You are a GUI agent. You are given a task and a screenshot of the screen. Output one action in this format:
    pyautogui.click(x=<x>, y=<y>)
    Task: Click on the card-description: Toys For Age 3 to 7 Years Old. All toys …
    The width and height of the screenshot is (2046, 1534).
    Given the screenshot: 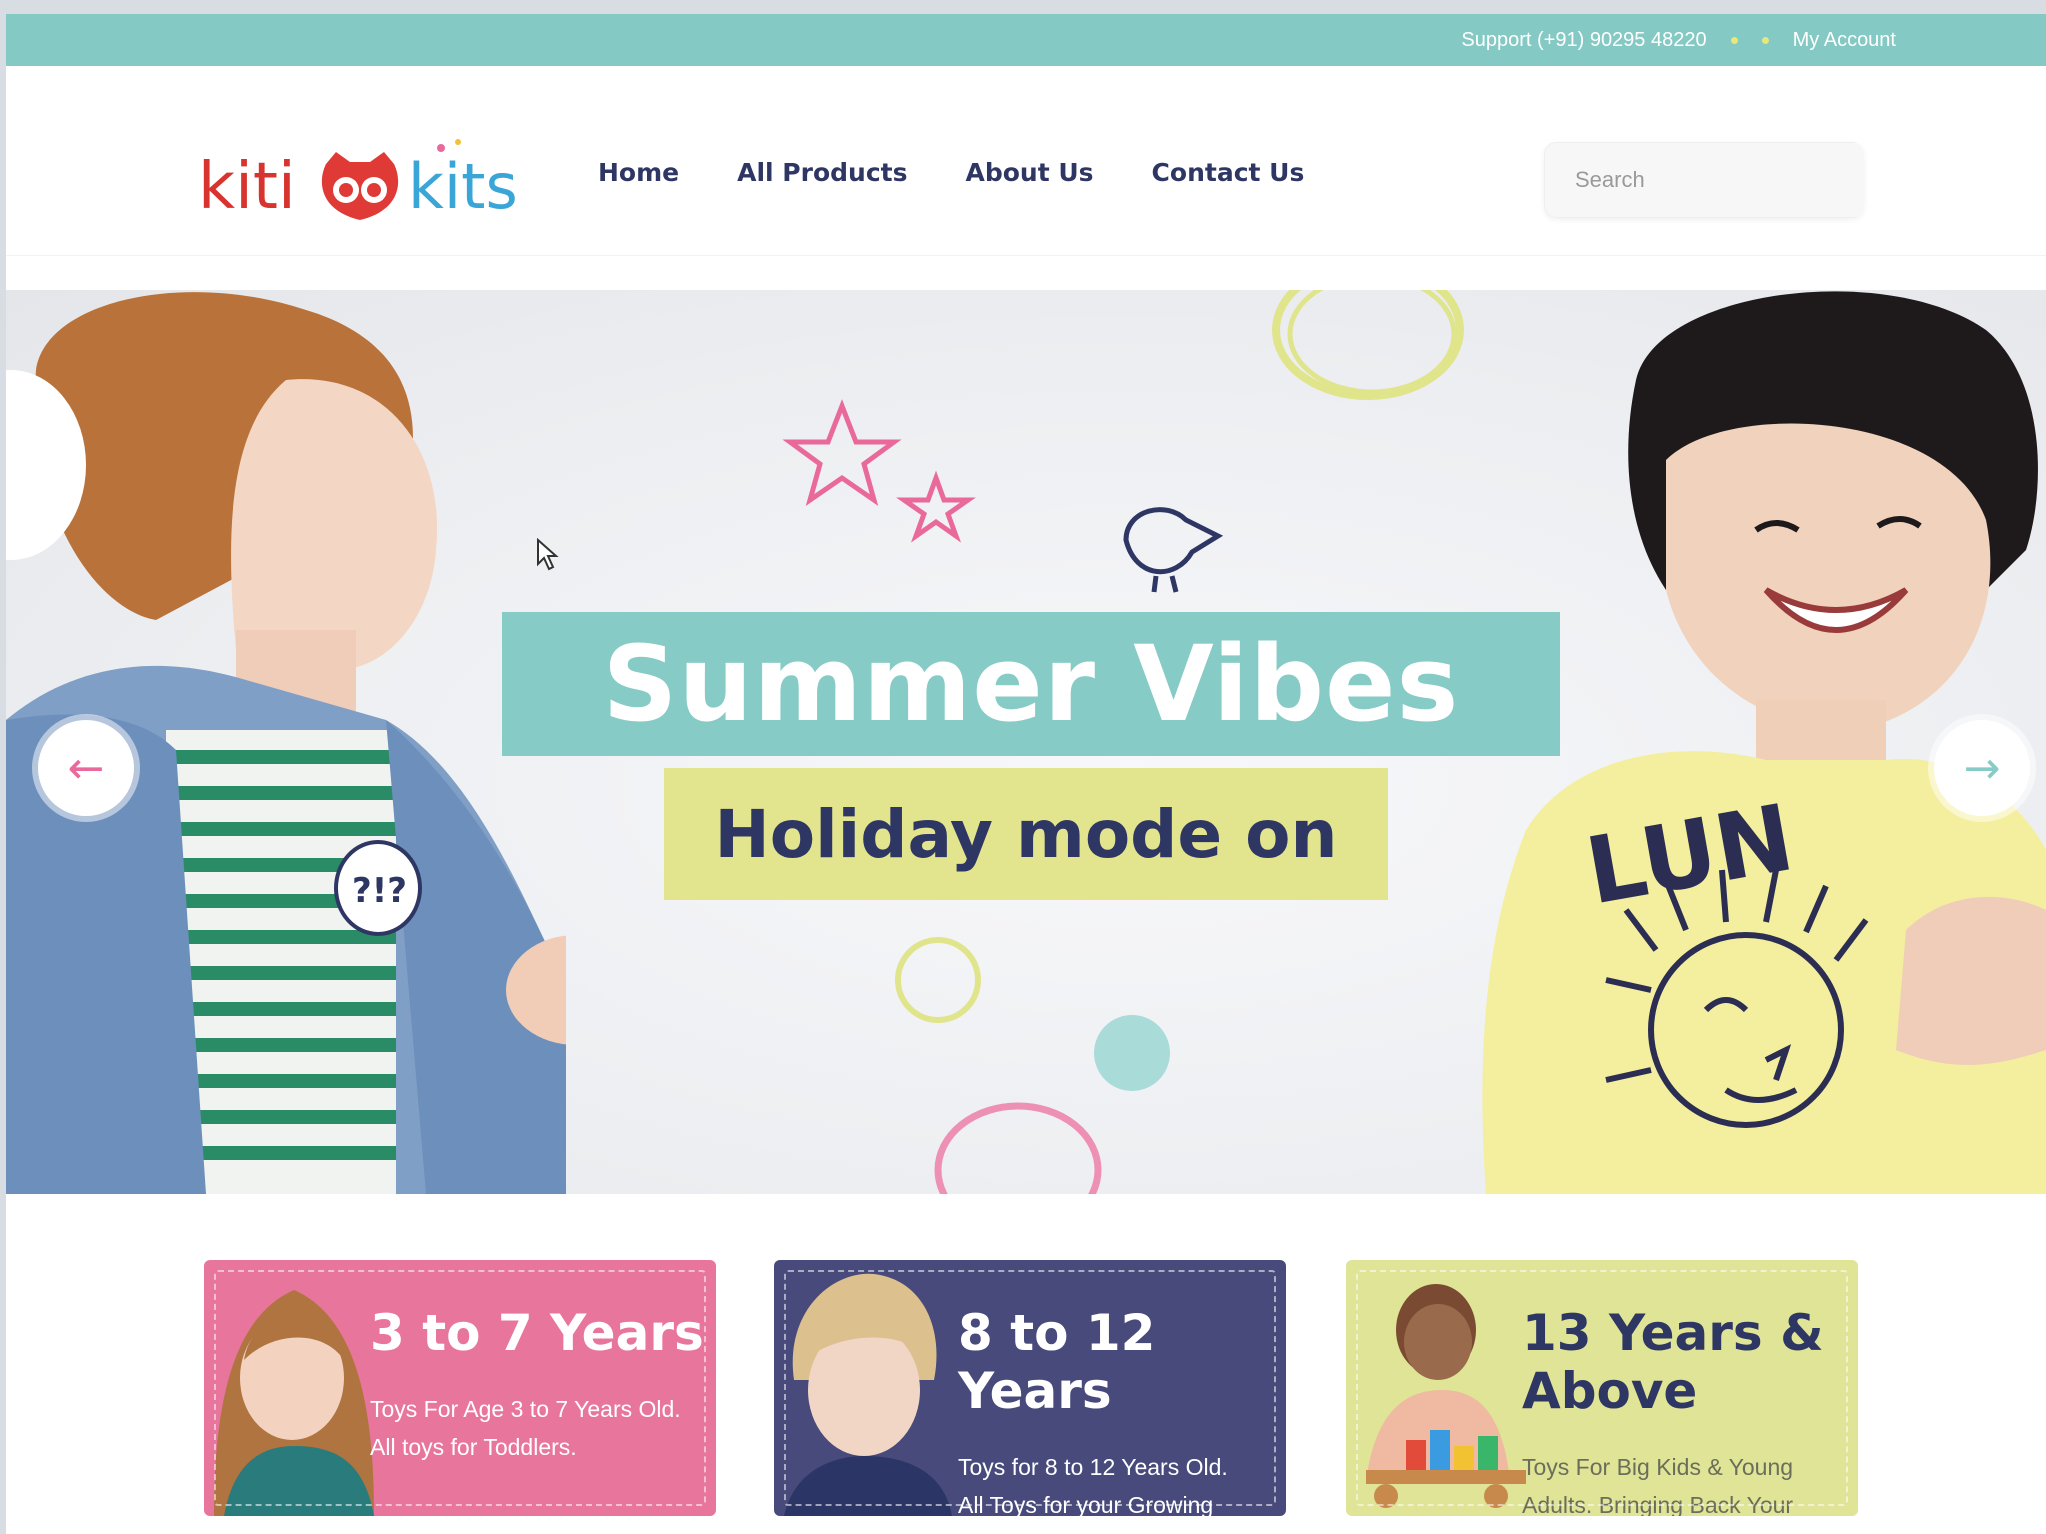 What is the action you would take?
    pyautogui.click(x=525, y=1428)
    